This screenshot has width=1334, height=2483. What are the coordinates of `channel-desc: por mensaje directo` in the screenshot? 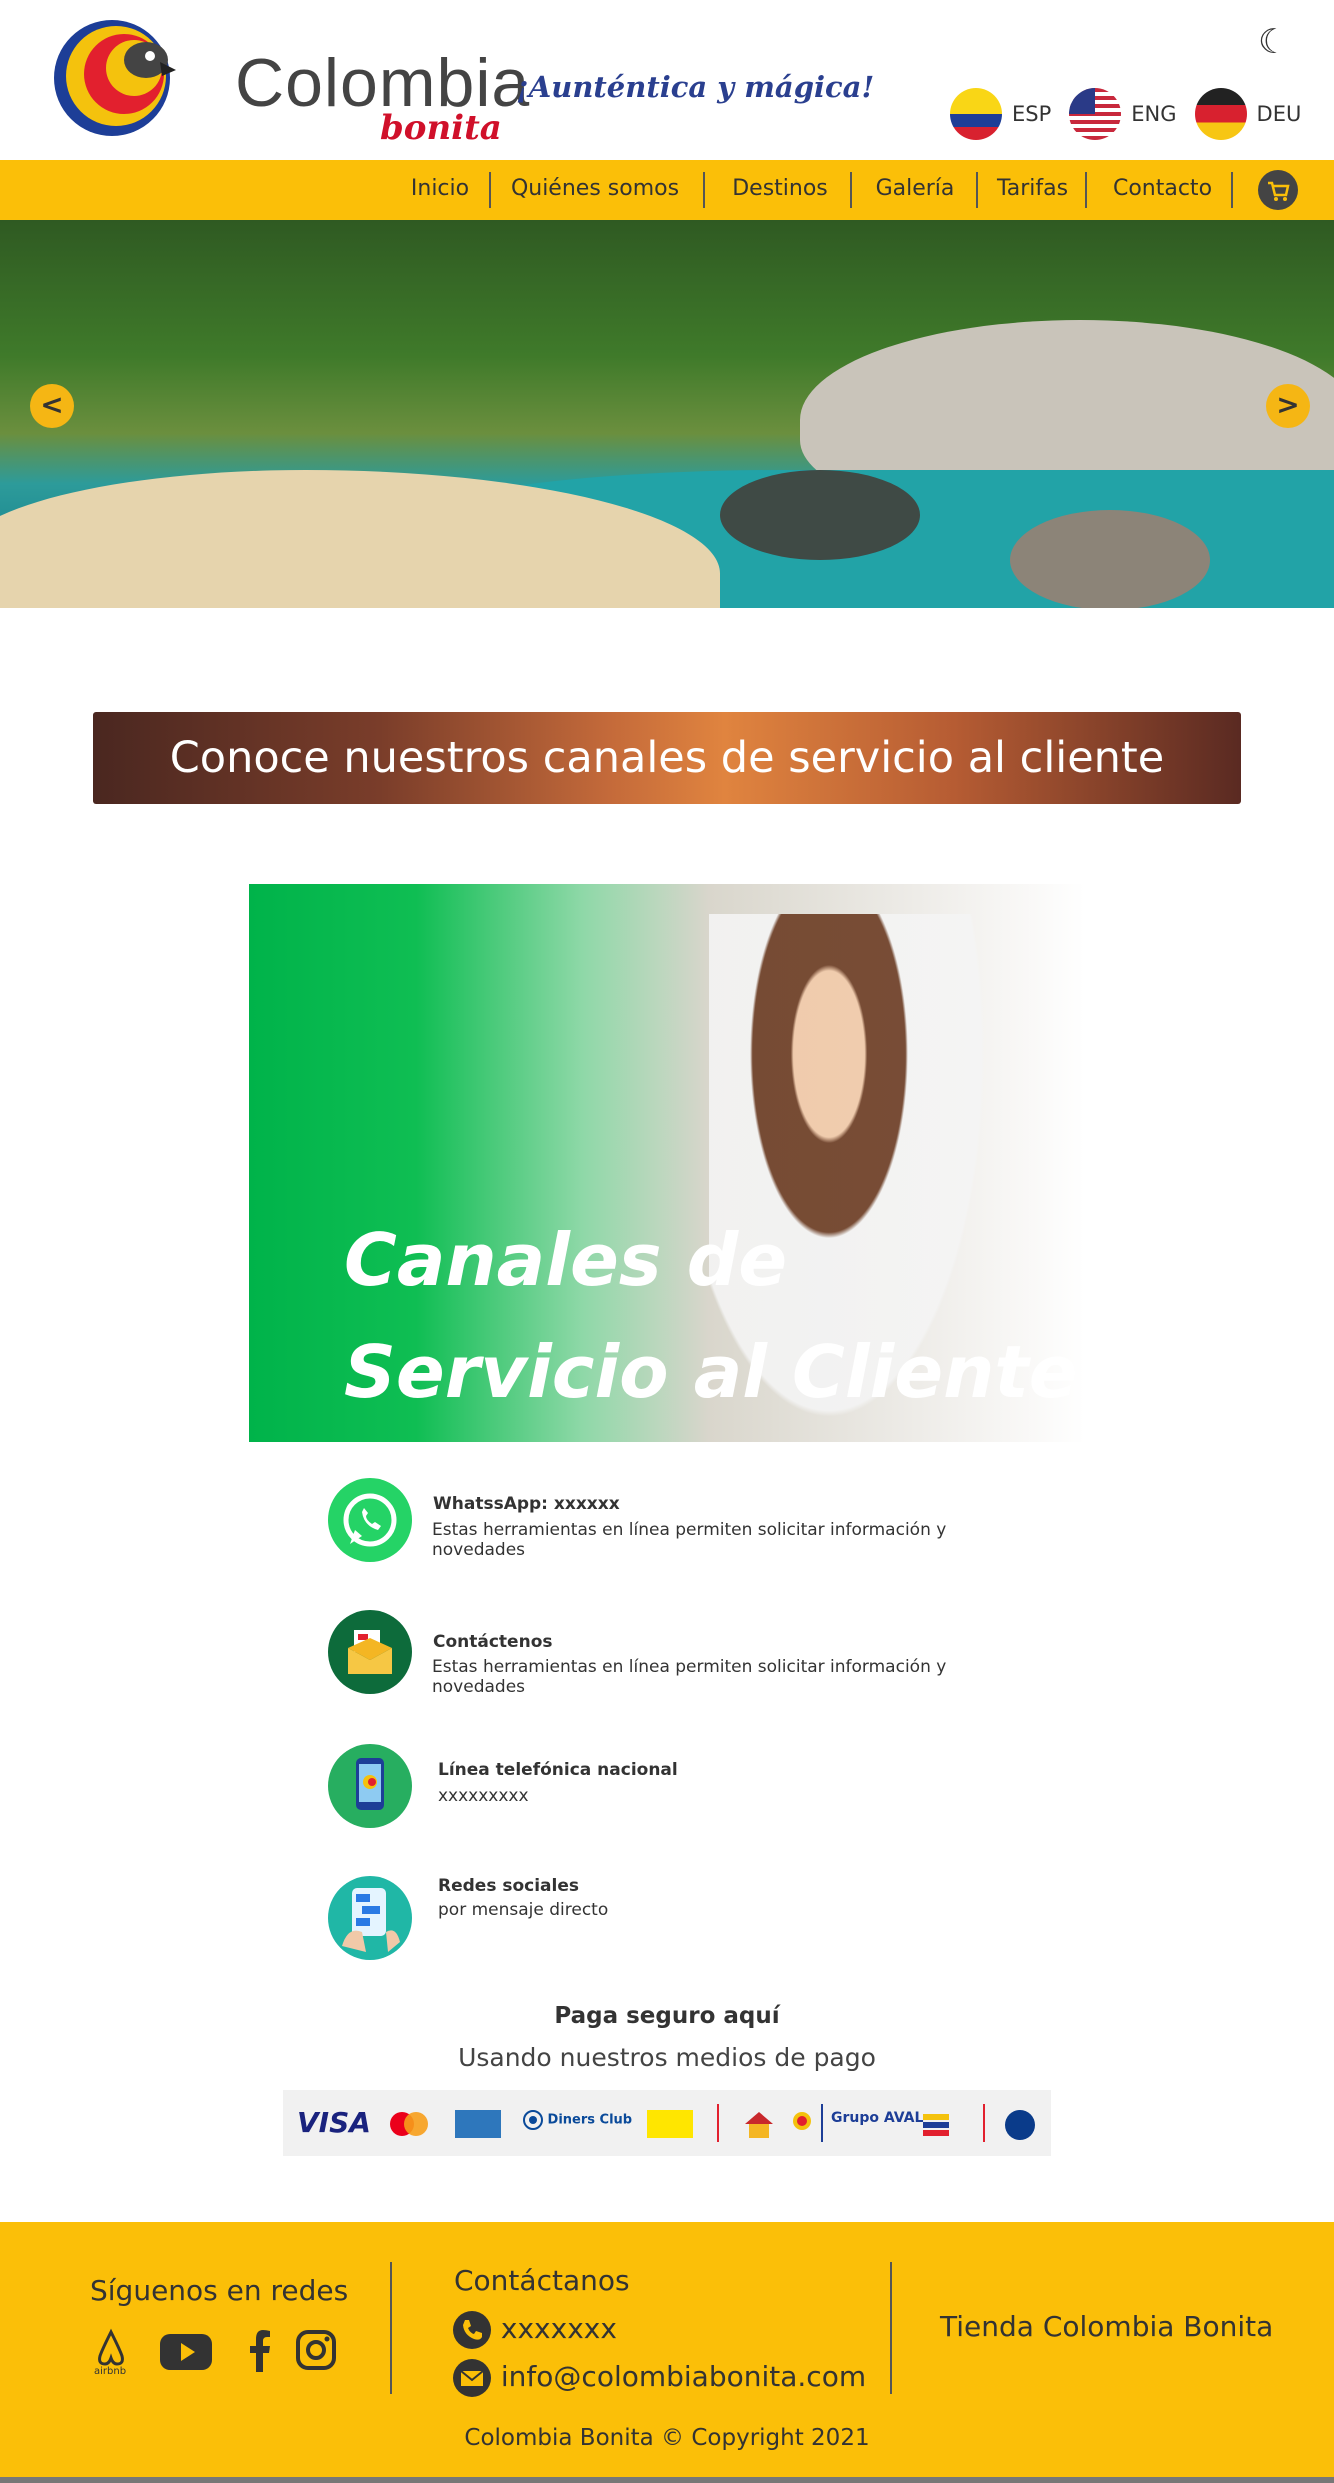 It's located at (523, 1910).